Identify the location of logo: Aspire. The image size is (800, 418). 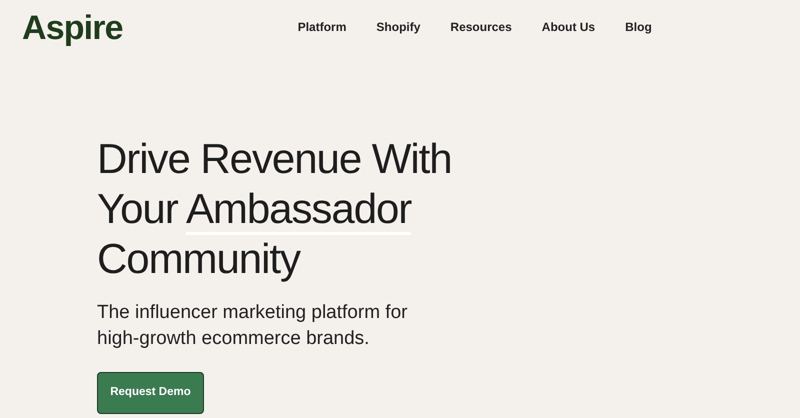
(72, 28).